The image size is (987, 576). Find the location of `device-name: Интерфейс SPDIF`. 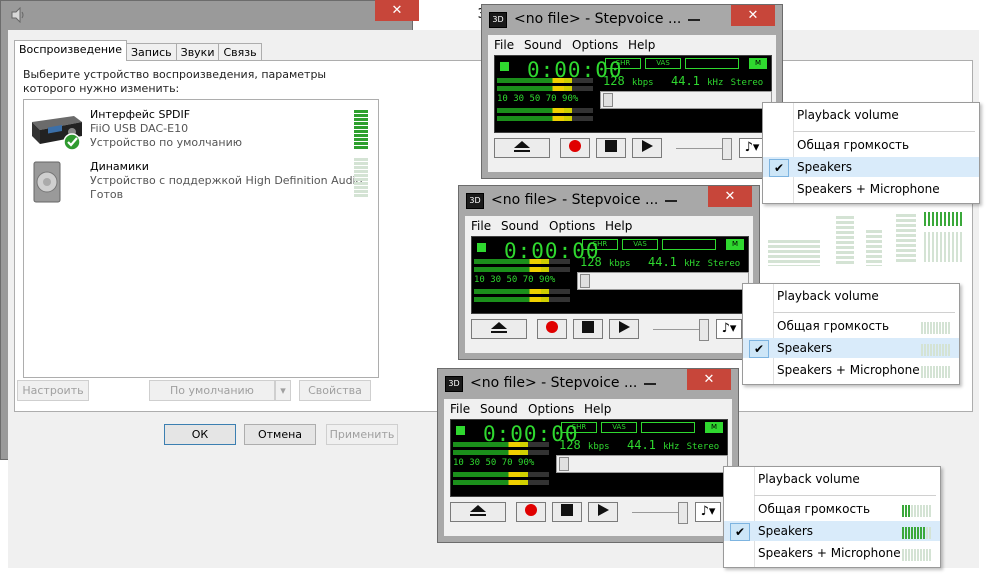

device-name: Интерфейс SPDIF is located at coordinates (140, 114).